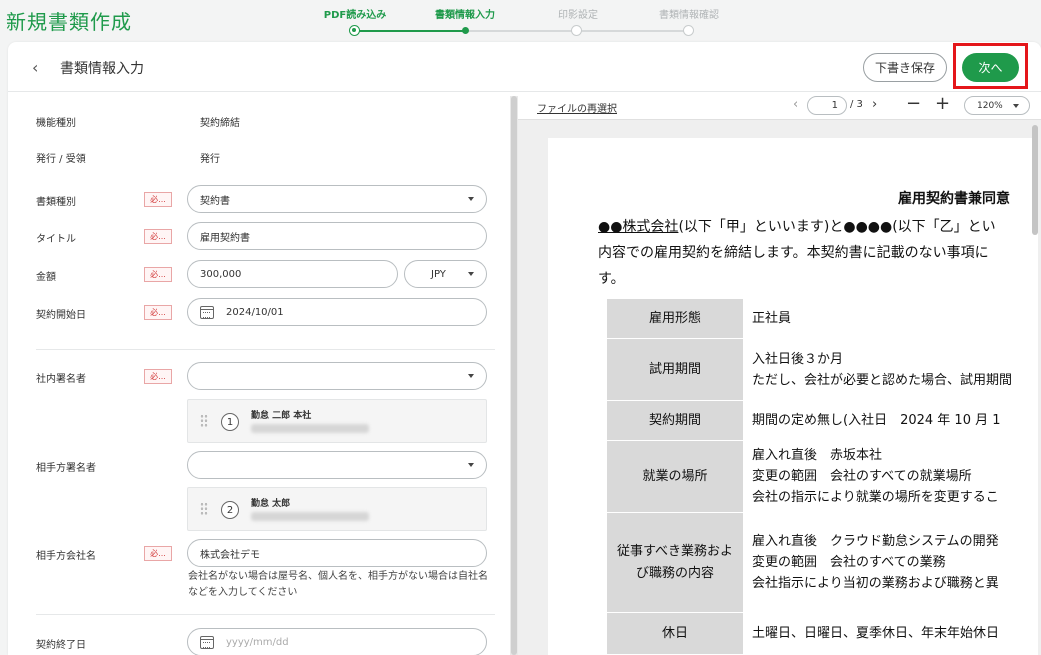 This screenshot has height=655, width=1041. Describe the element at coordinates (215, 201) in the screenshot. I see `doc-type-value: 契約書` at that location.